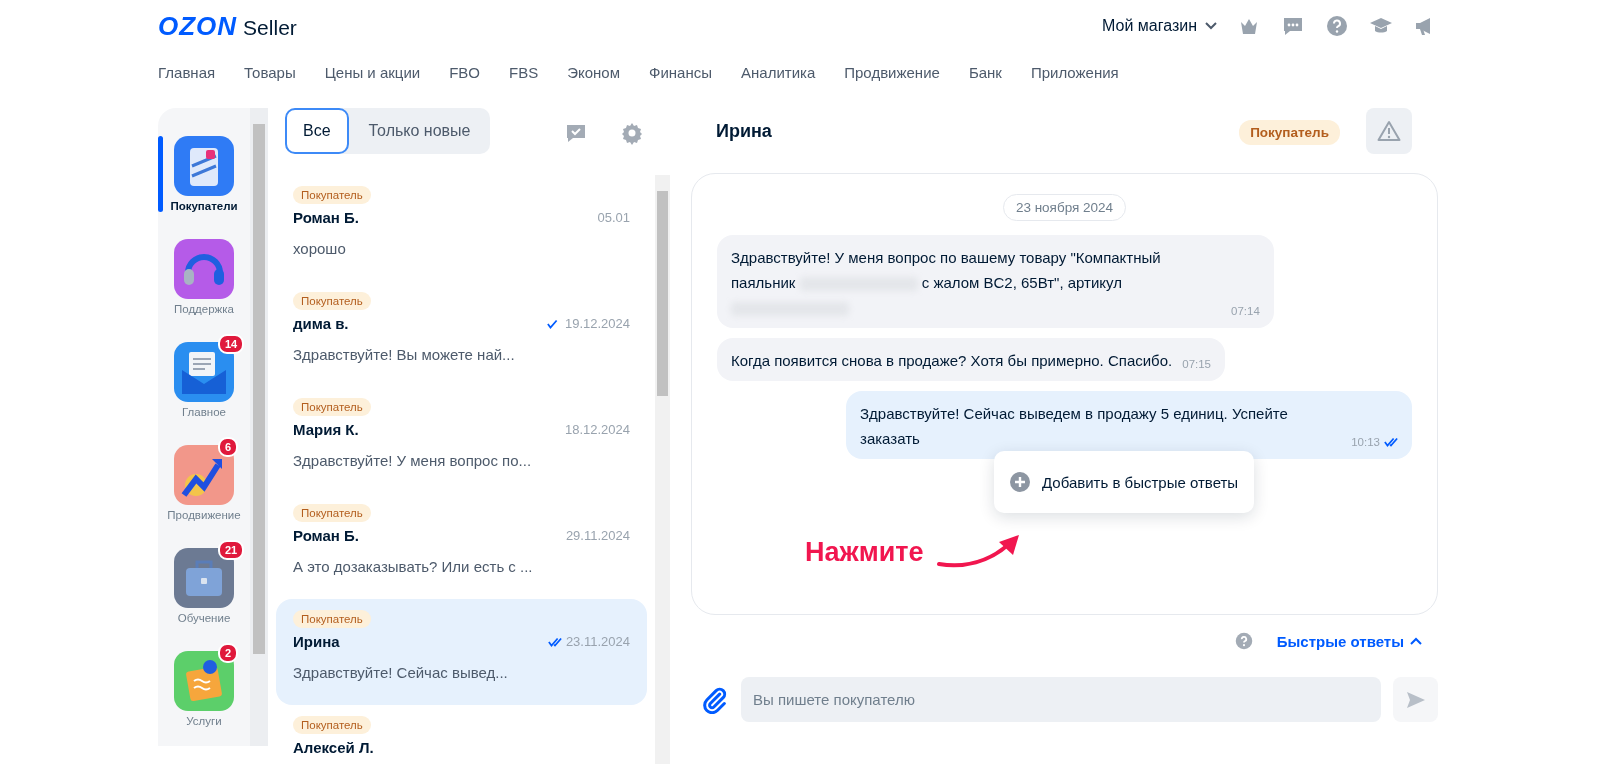 Image resolution: width=1600 pixels, height=764 pixels. I want to click on chat-name: Мария К., so click(326, 429).